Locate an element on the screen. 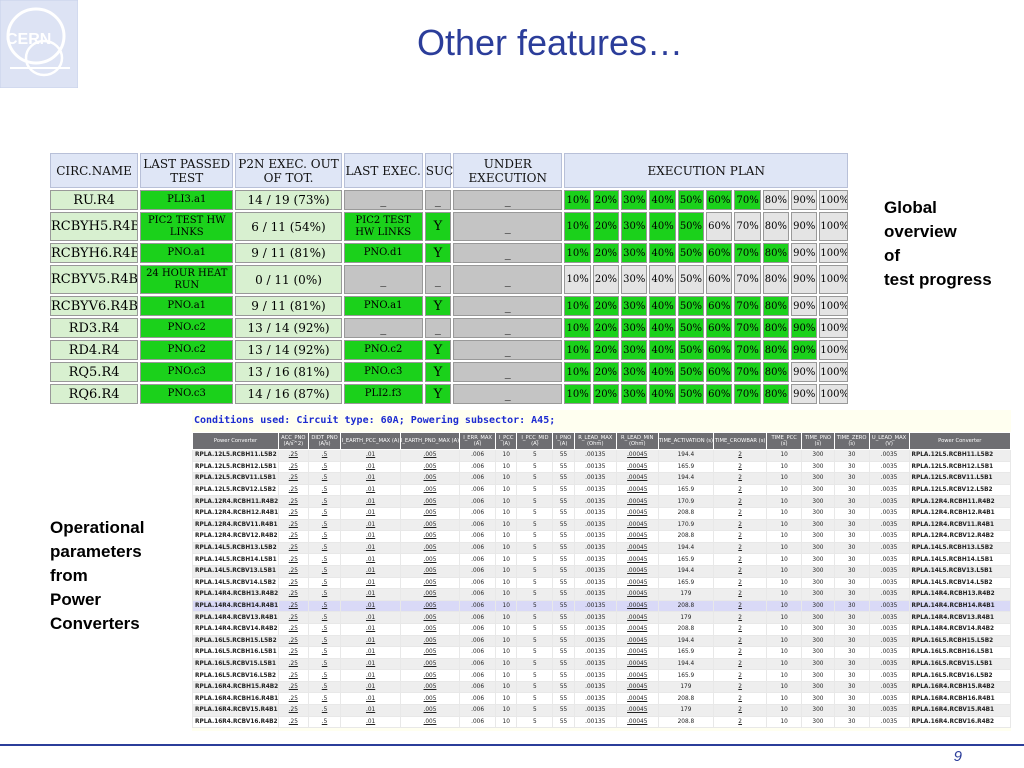  converter-name-cell: RPLA.16L5.RCBV16.L5B2 is located at coordinates (959, 675).